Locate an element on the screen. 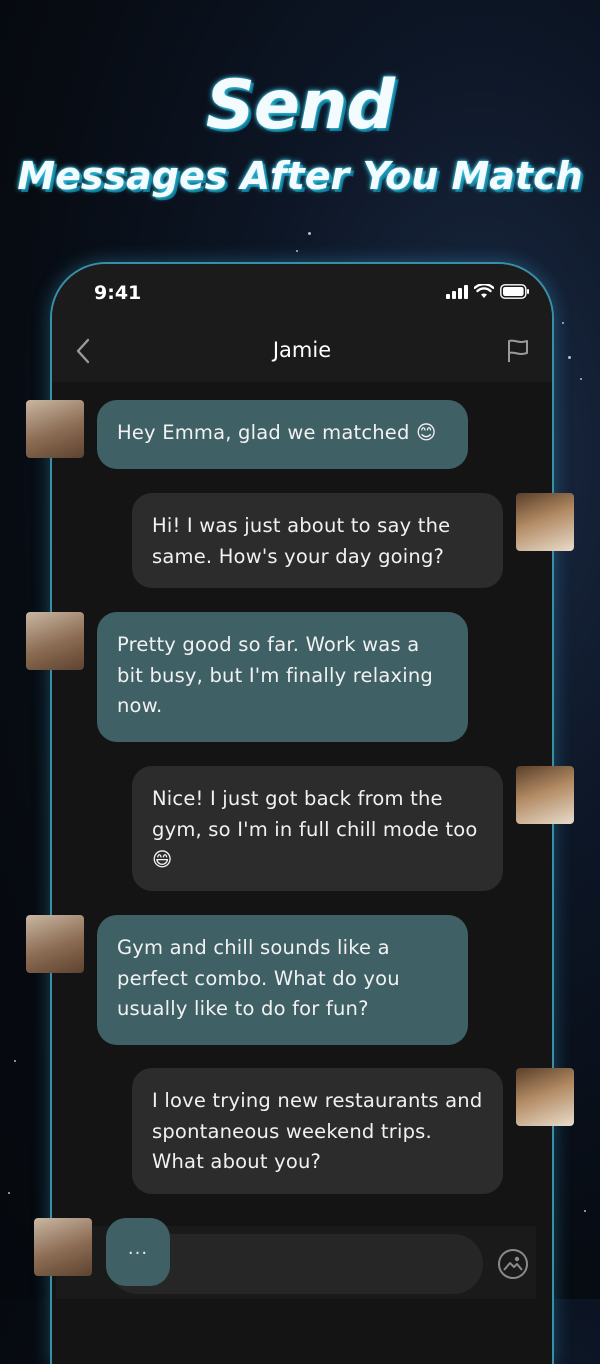 The image size is (600, 1364). contact-name: Jamie is located at coordinates (302, 350).